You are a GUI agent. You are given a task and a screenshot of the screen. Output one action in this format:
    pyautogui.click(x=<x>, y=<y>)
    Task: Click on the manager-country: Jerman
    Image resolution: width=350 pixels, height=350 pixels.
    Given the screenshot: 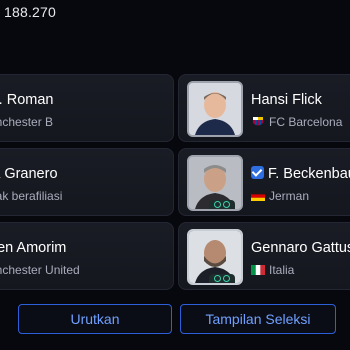 What is the action you would take?
    pyautogui.click(x=289, y=196)
    